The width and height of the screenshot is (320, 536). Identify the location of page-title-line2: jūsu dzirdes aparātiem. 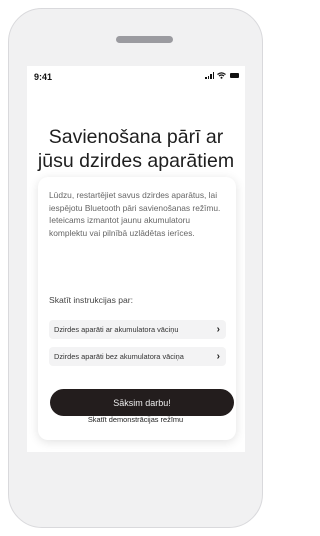
(136, 161).